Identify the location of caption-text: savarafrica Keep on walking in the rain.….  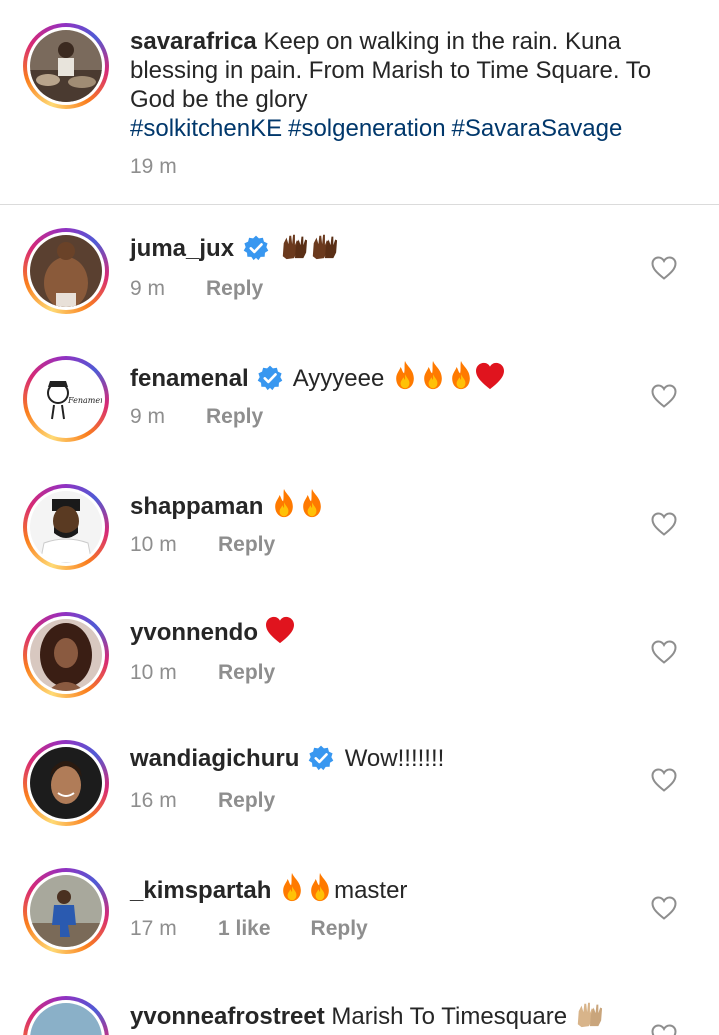
(402, 85).